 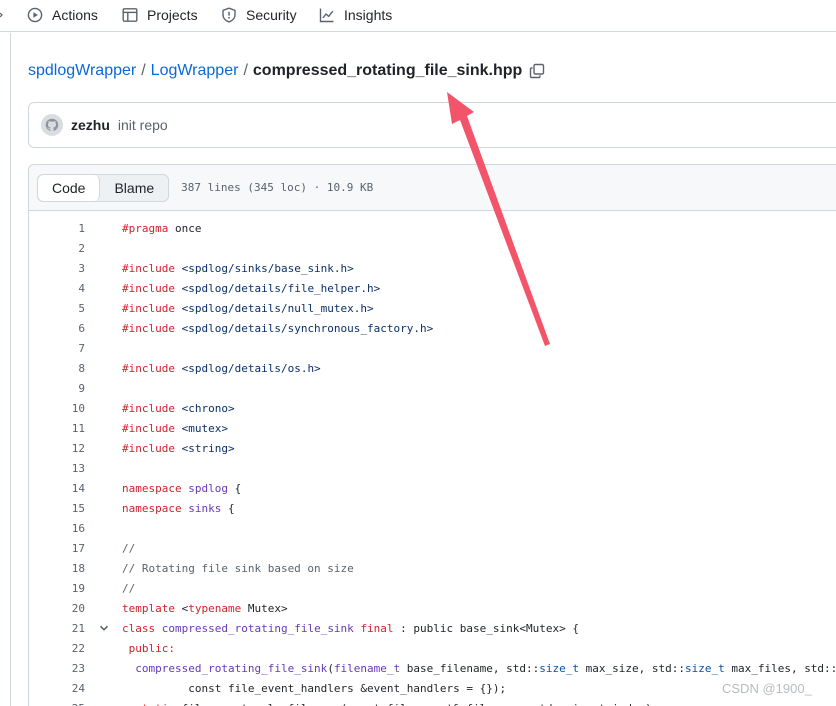 What do you see at coordinates (90, 125) in the screenshot?
I see `commit-author: zezhu` at bounding box center [90, 125].